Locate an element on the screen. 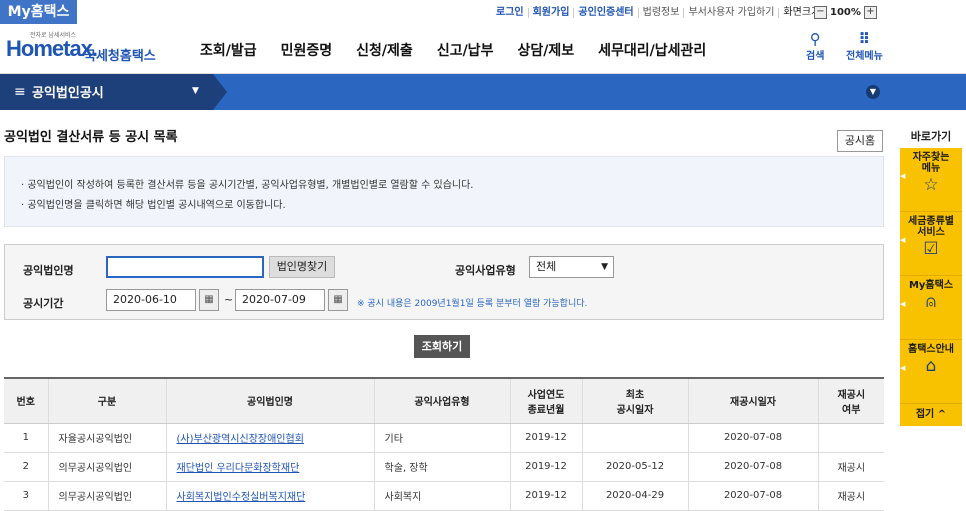 This screenshot has width=966, height=511. quick-links-title: 바로가기 is located at coordinates (931, 136).